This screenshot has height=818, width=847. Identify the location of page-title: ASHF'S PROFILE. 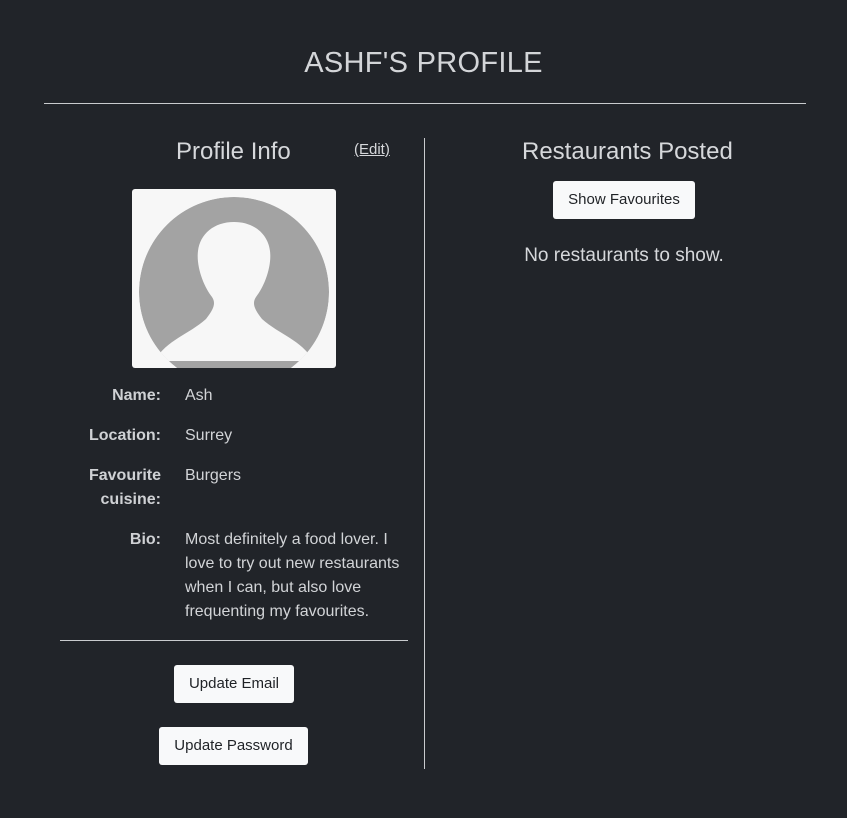
(423, 63).